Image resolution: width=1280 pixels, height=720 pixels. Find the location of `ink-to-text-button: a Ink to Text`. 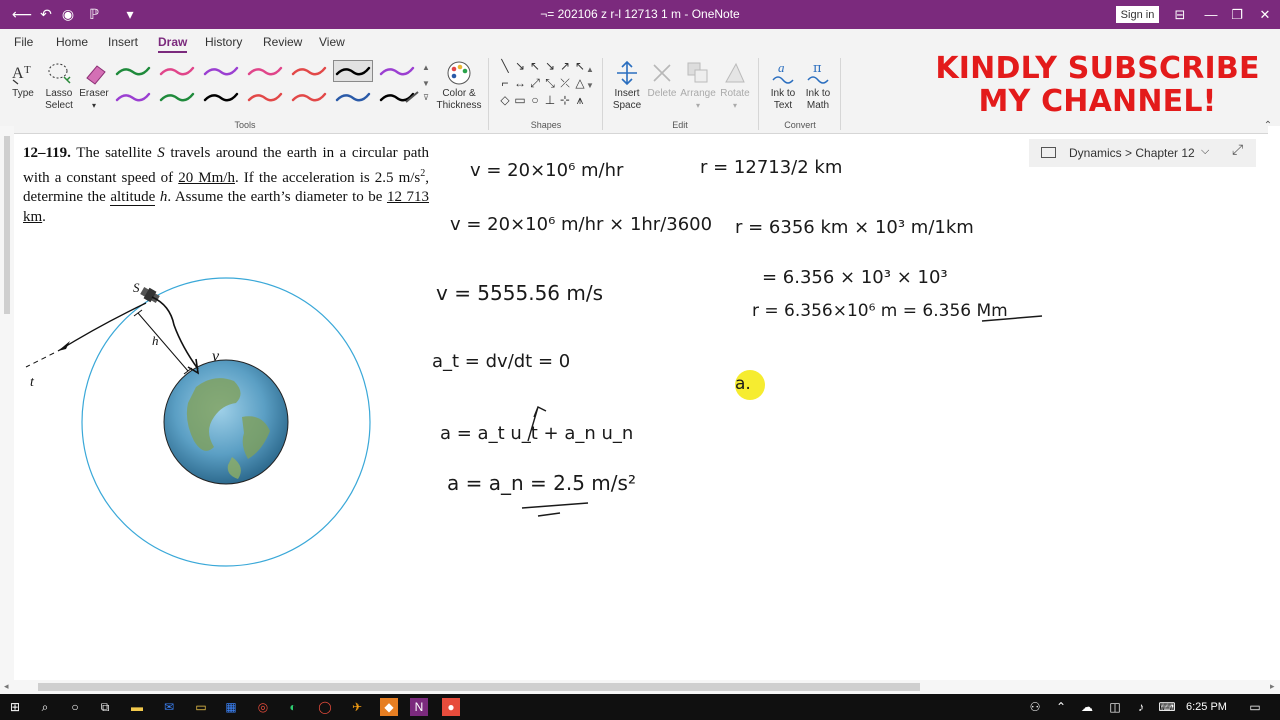

ink-to-text-button: a Ink to Text is located at coordinates (783, 86).